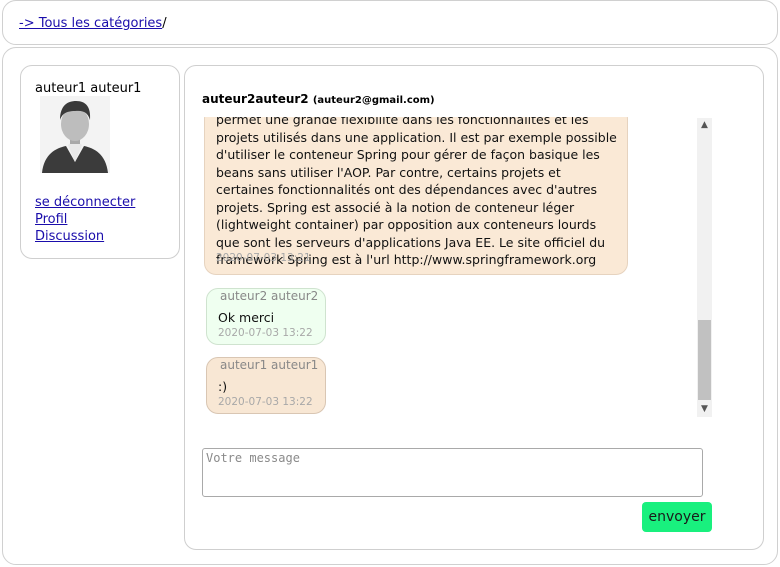 The width and height of the screenshot is (780, 567). I want to click on user-silhouette-icon, so click(75, 134).